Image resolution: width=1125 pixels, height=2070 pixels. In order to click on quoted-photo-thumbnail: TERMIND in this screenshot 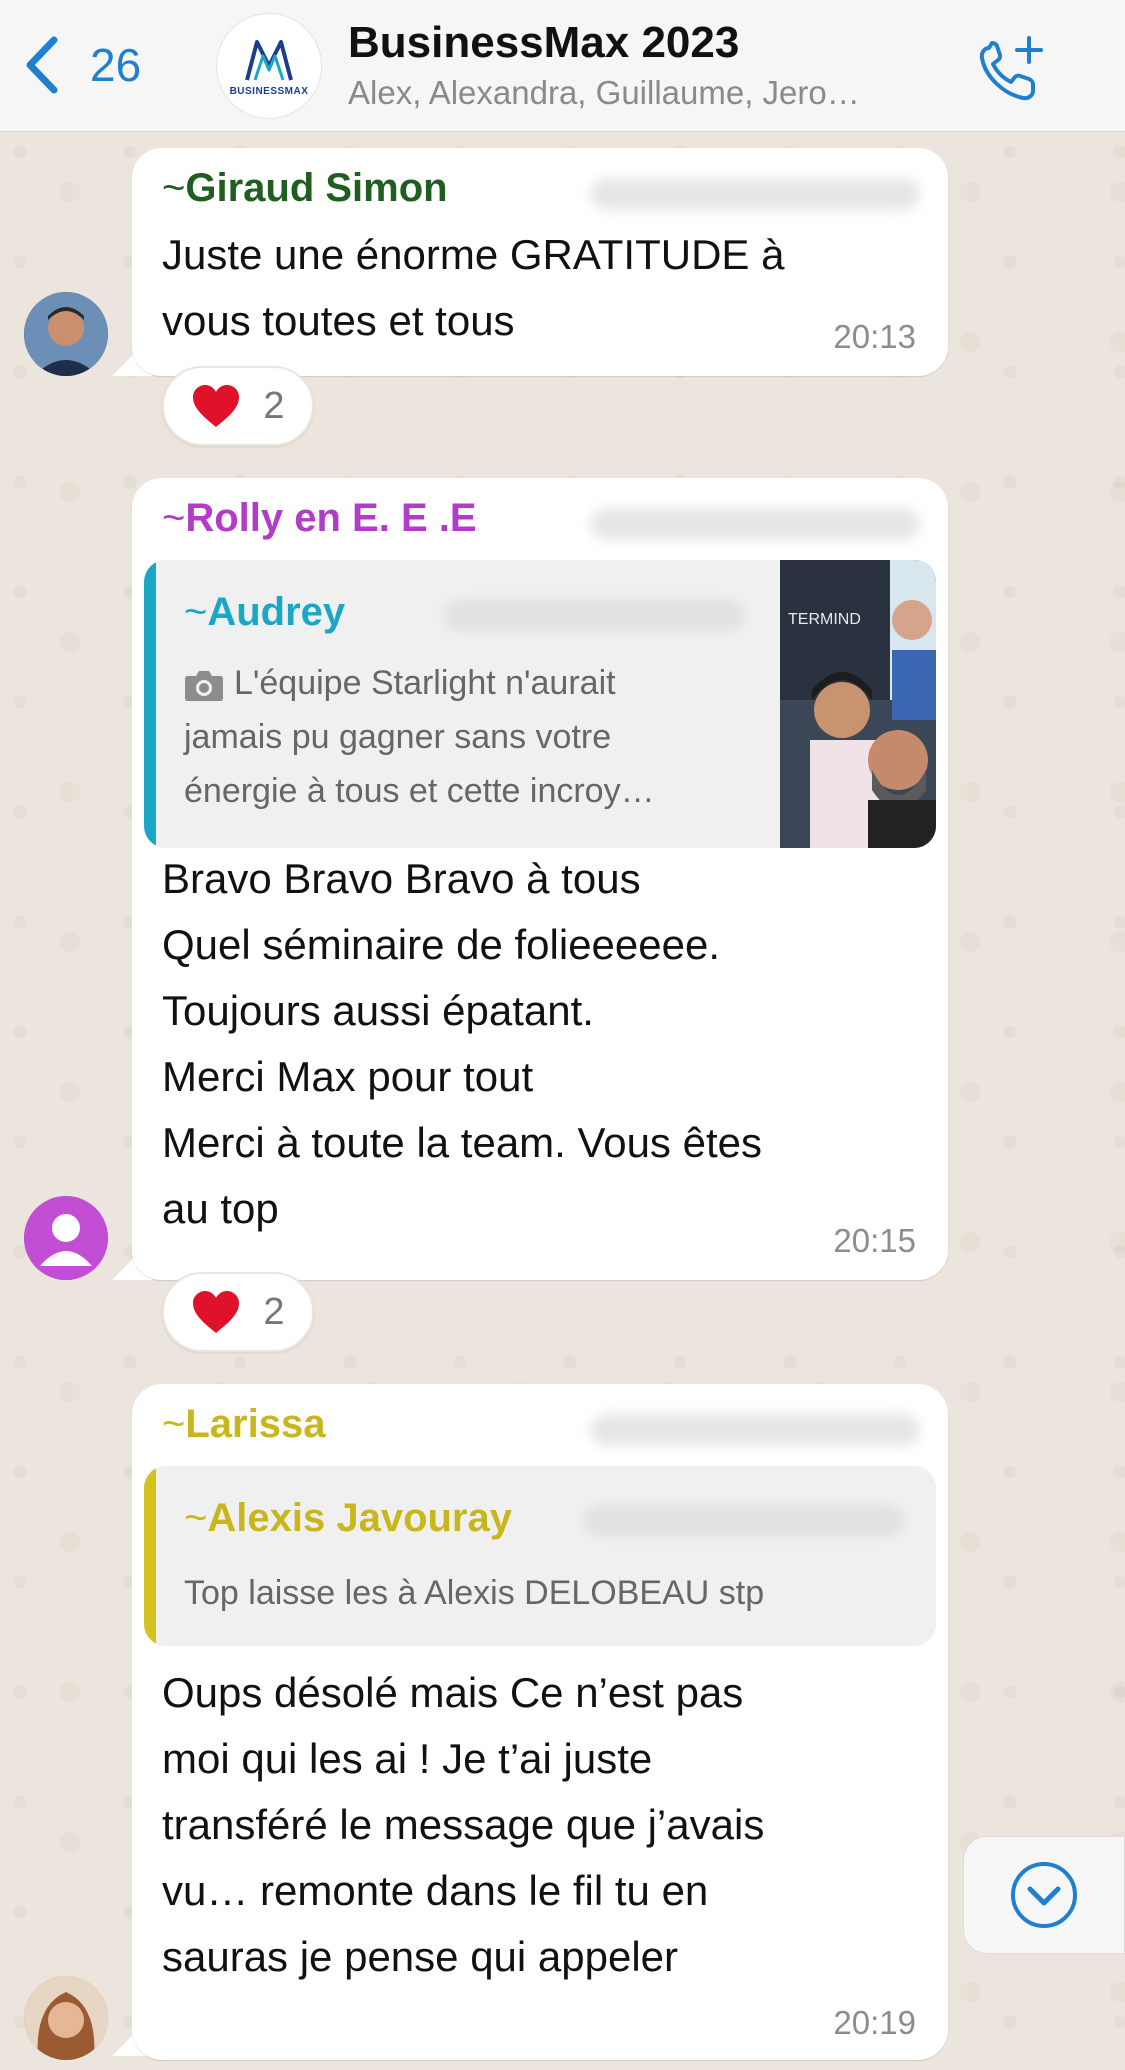, I will do `click(858, 704)`.